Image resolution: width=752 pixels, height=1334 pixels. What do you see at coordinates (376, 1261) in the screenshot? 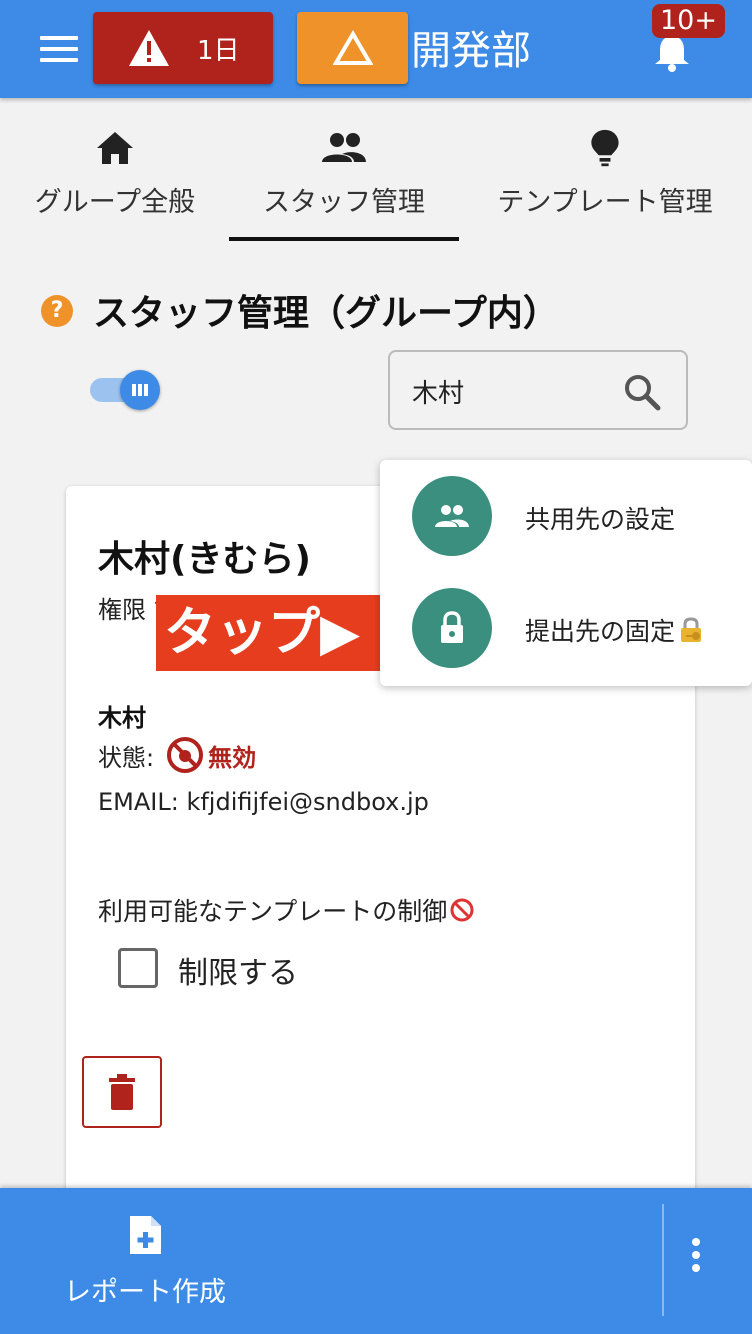
I see `bottom-action-bar: レポート作成` at bounding box center [376, 1261].